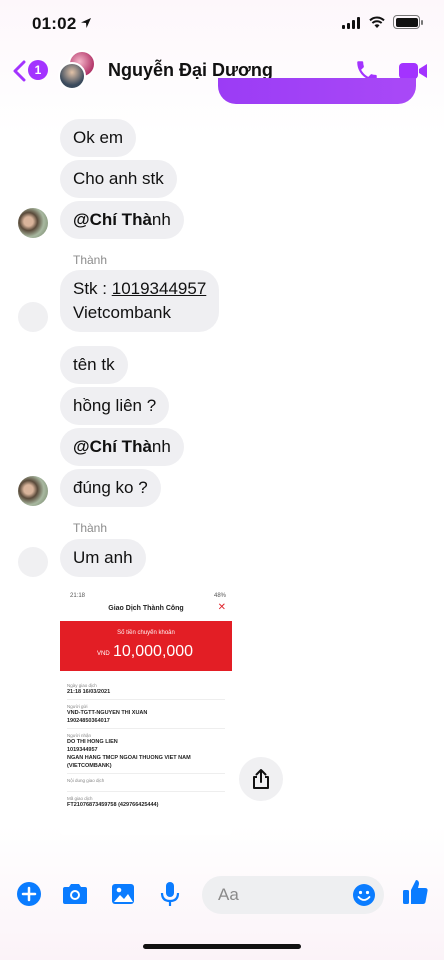 This screenshot has height=960, width=444. What do you see at coordinates (86, 780) in the screenshot?
I see `detail-label: Nội dung giao dịch` at bounding box center [86, 780].